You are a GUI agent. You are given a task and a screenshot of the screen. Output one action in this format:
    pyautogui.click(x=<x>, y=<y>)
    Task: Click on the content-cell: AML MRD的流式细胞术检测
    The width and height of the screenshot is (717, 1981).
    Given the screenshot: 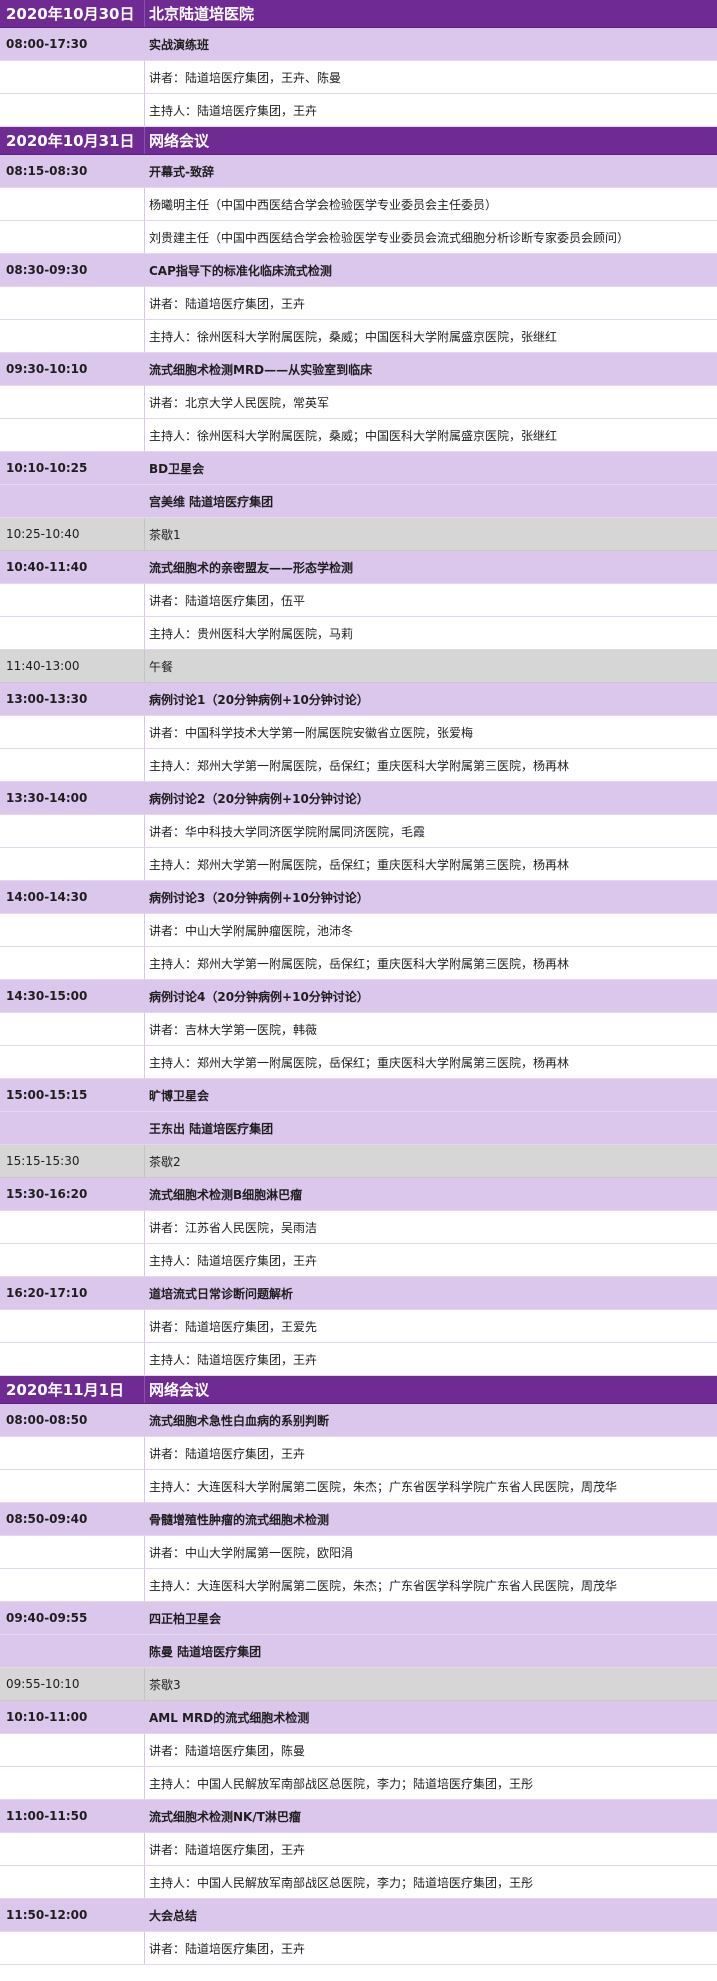 What is the action you would take?
    pyautogui.click(x=229, y=1717)
    